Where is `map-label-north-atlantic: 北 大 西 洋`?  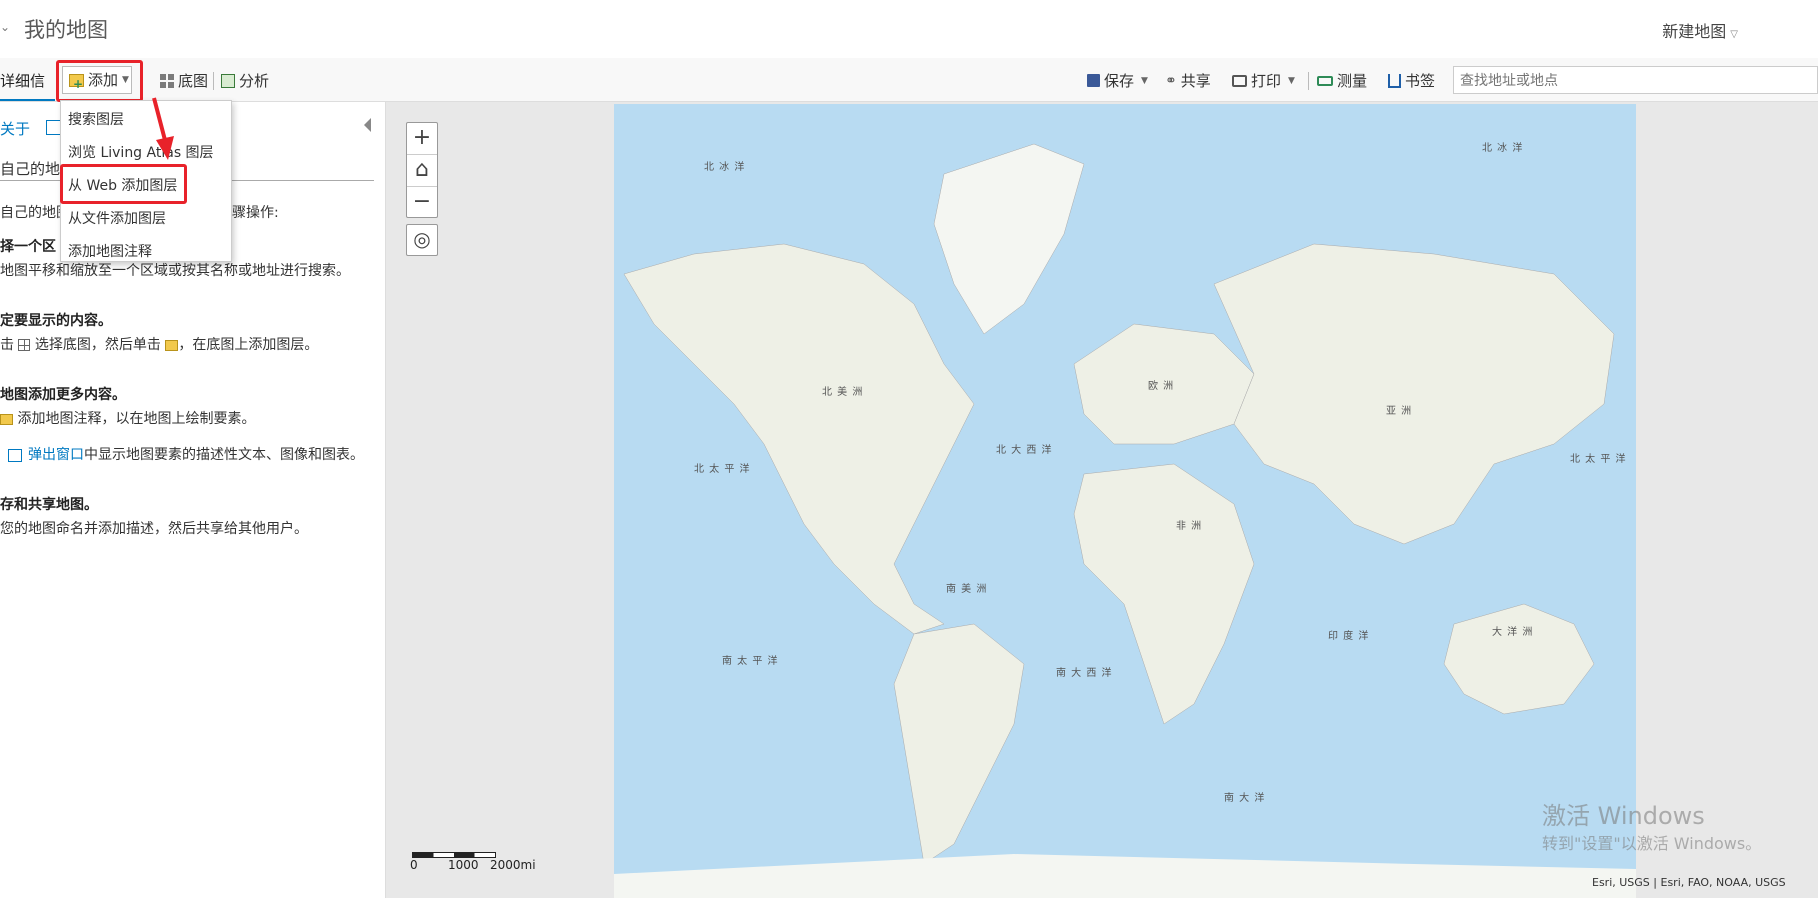
map-label-north-atlantic: 北 大 西 洋 is located at coordinates (1024, 450).